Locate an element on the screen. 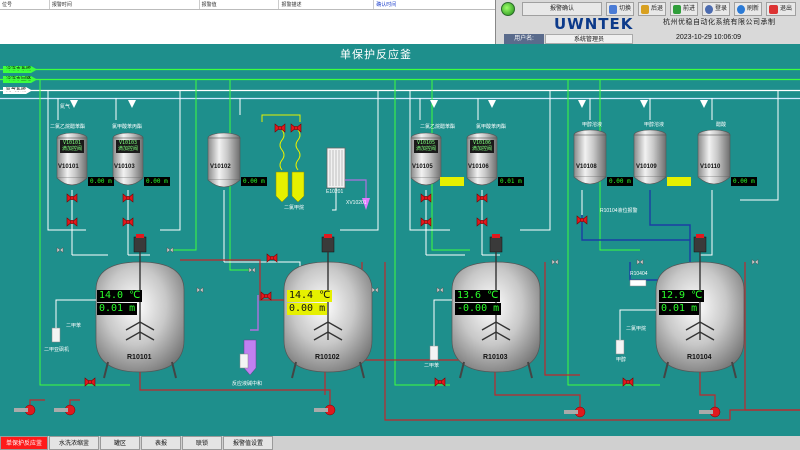 The image size is (800, 450). dichloromethane-label: 二氯甲烷 is located at coordinates (294, 208).